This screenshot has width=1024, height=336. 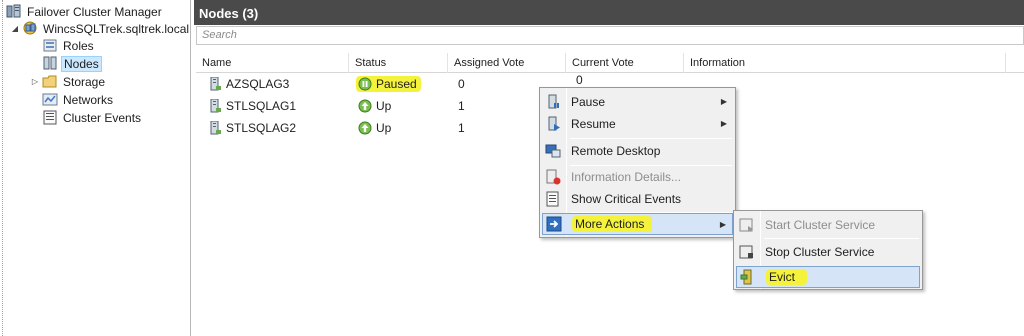 I want to click on tree-item-storage: ▷ Storage, so click(x=68, y=81).